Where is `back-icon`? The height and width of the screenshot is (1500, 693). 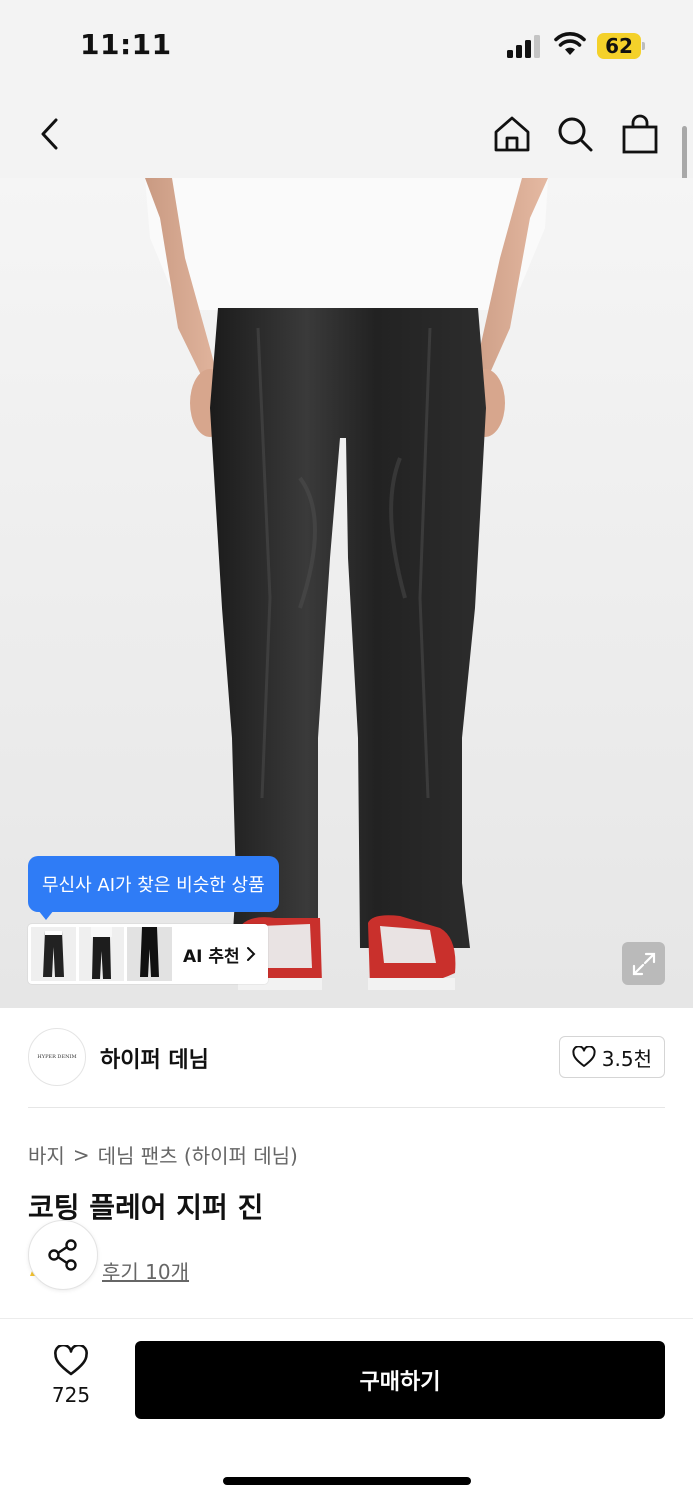
back-icon is located at coordinates (49, 134).